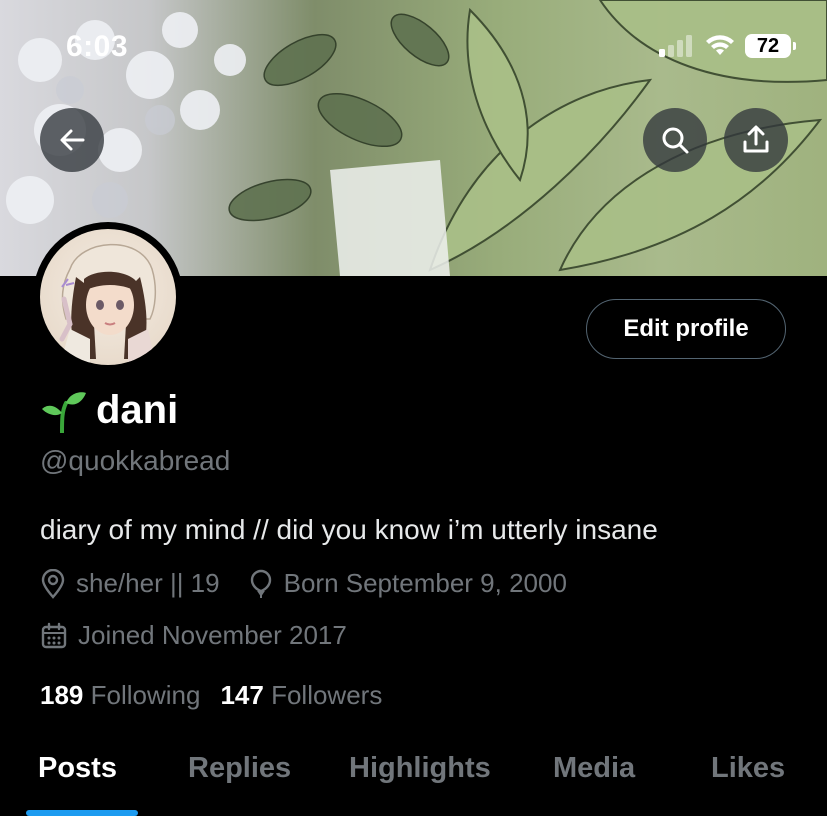 The height and width of the screenshot is (816, 827). What do you see at coordinates (425, 583) in the screenshot?
I see `birthday-text: Born September 9, 2000` at bounding box center [425, 583].